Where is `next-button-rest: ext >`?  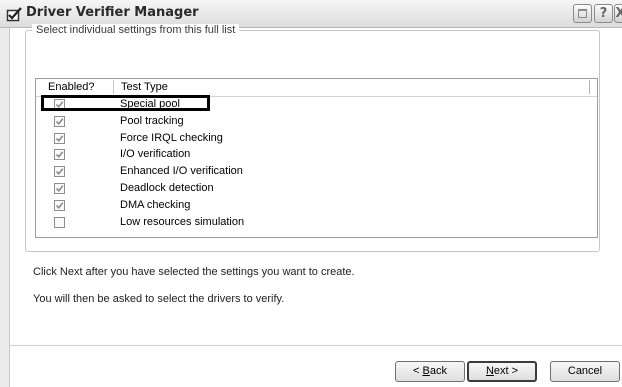
next-button-rest: ext > is located at coordinates (506, 371).